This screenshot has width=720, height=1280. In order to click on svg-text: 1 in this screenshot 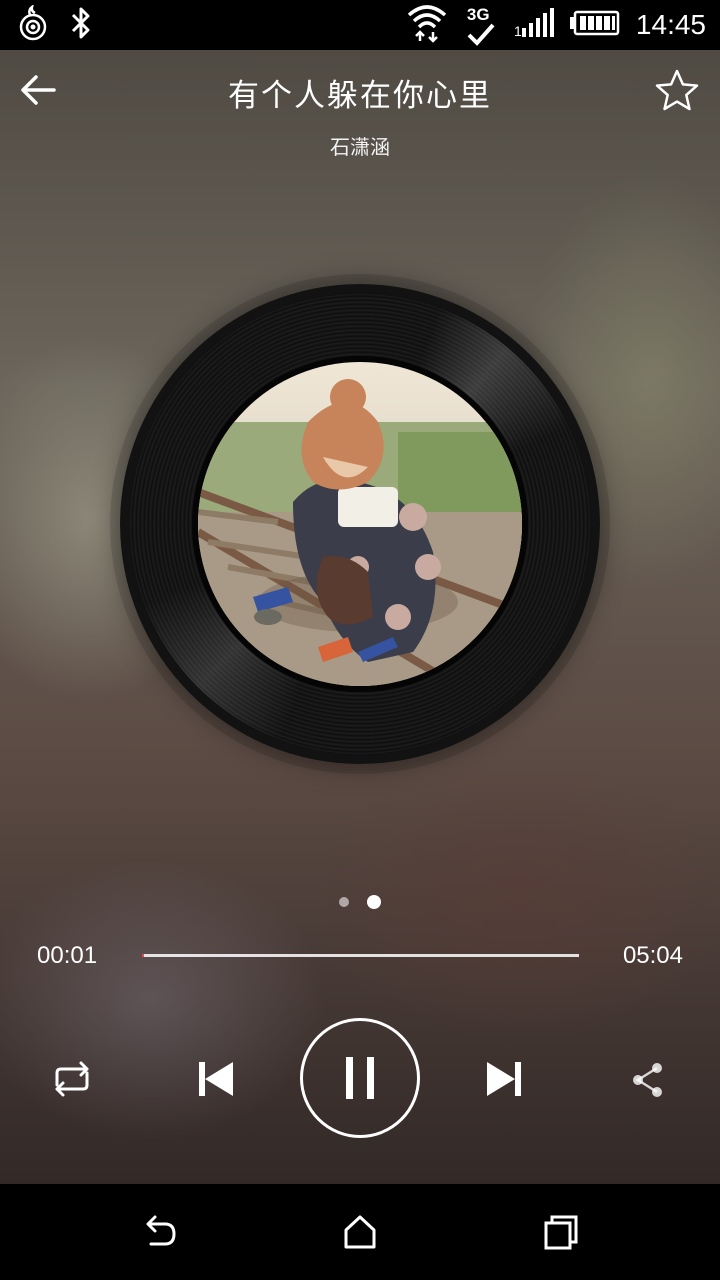, I will do `click(518, 30)`.